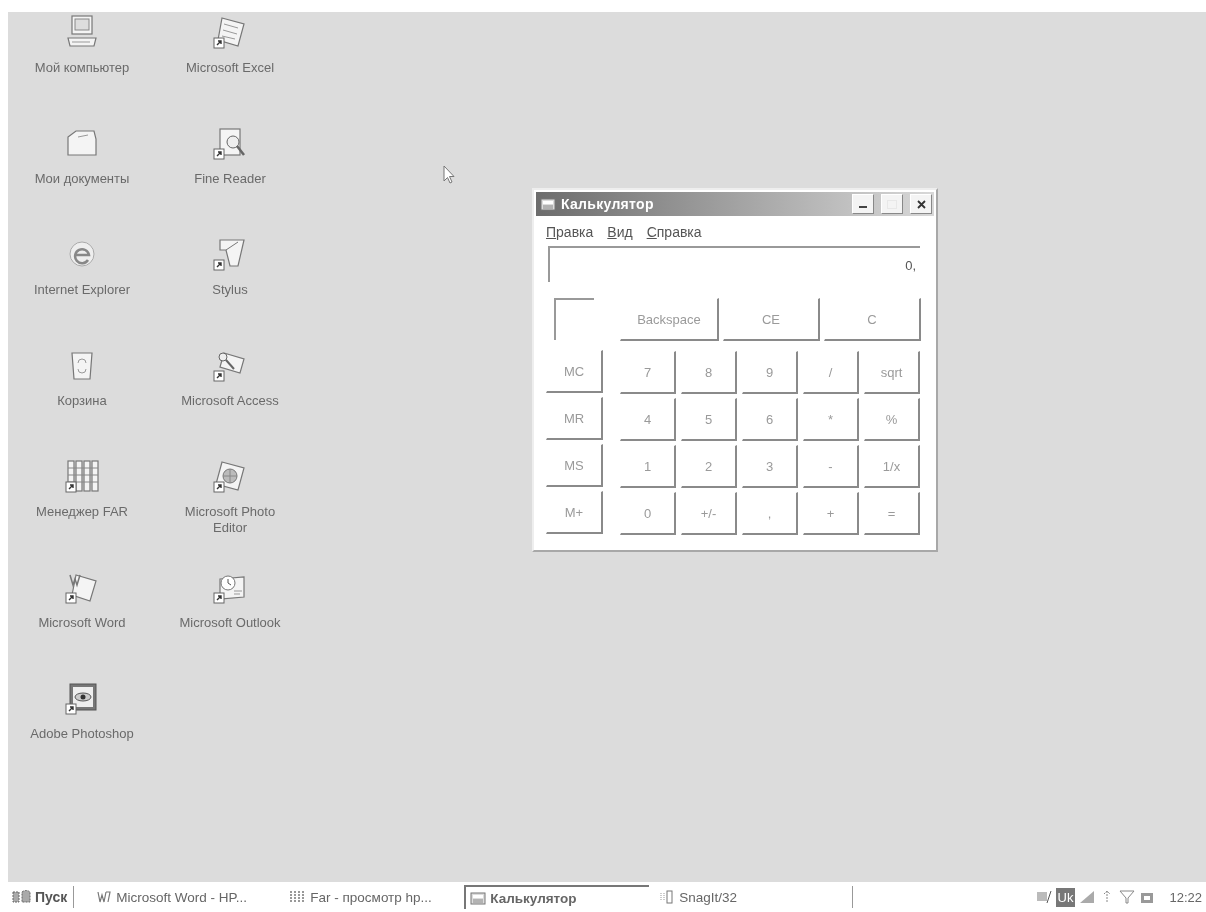 This screenshot has height=912, width=1206. Describe the element at coordinates (1065, 897) in the screenshot. I see `language-indicator: Uk` at that location.